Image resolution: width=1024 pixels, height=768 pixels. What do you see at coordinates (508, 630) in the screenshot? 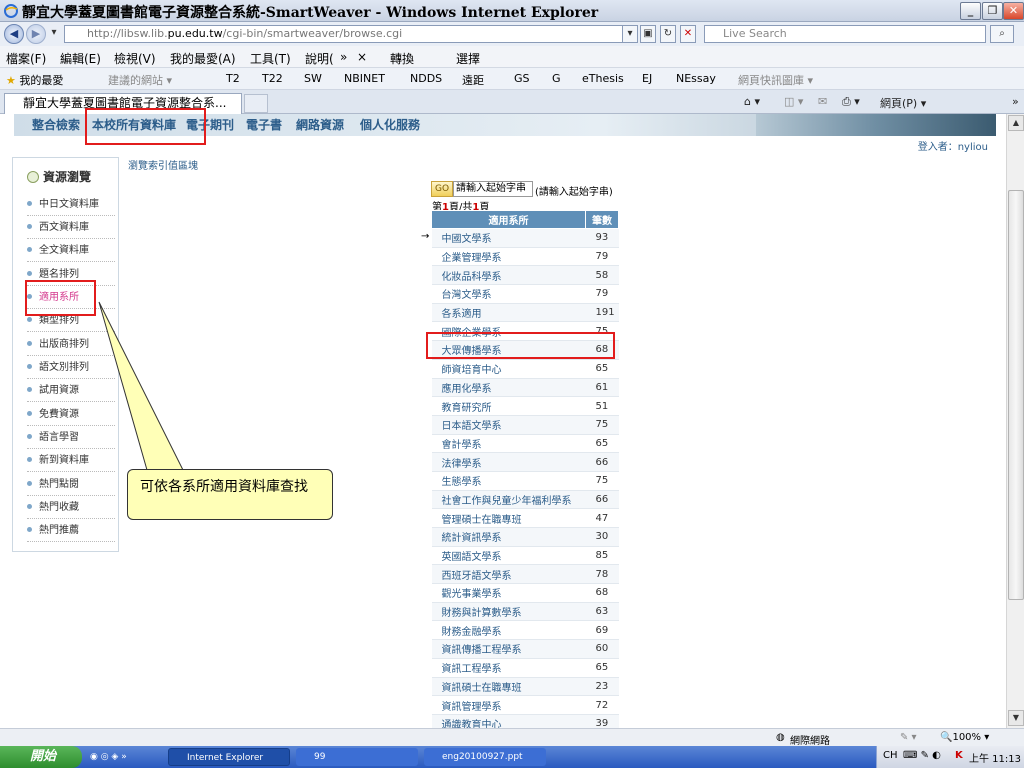
I see `department-link: 財務金融學系` at bounding box center [508, 630].